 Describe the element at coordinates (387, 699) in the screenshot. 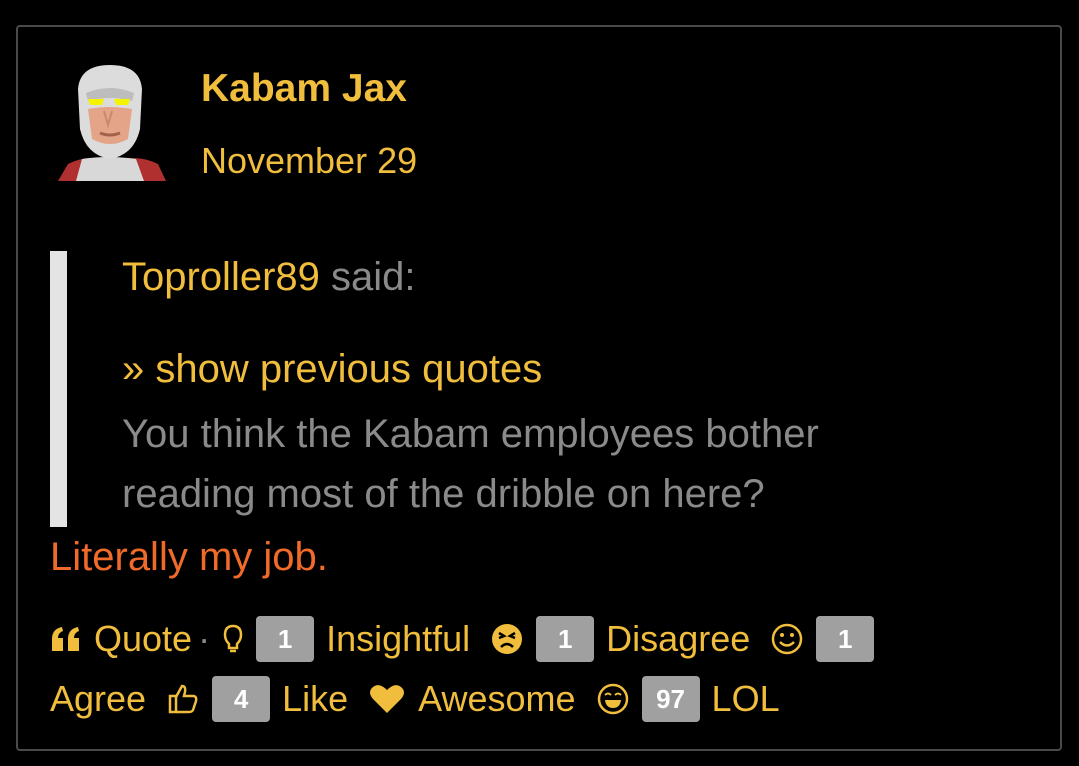

I see `heart-icon` at that location.